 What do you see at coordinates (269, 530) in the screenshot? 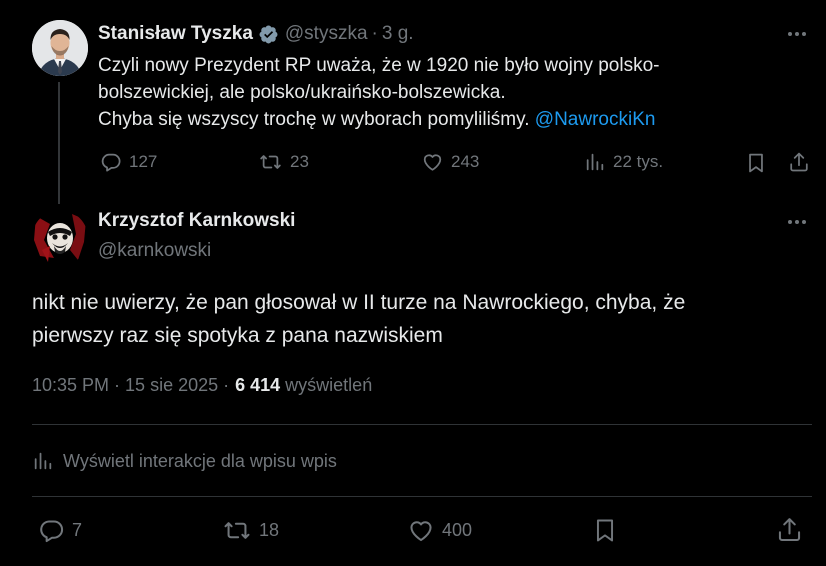
I see `reply-repost-count: 18` at bounding box center [269, 530].